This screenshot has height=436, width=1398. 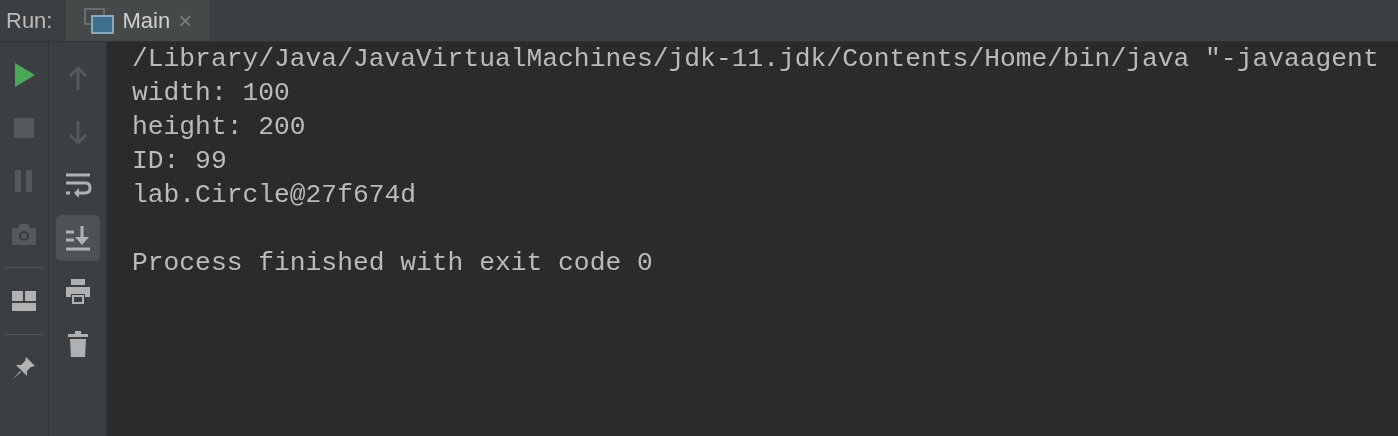 What do you see at coordinates (99, 20) in the screenshot?
I see `window-icon` at bounding box center [99, 20].